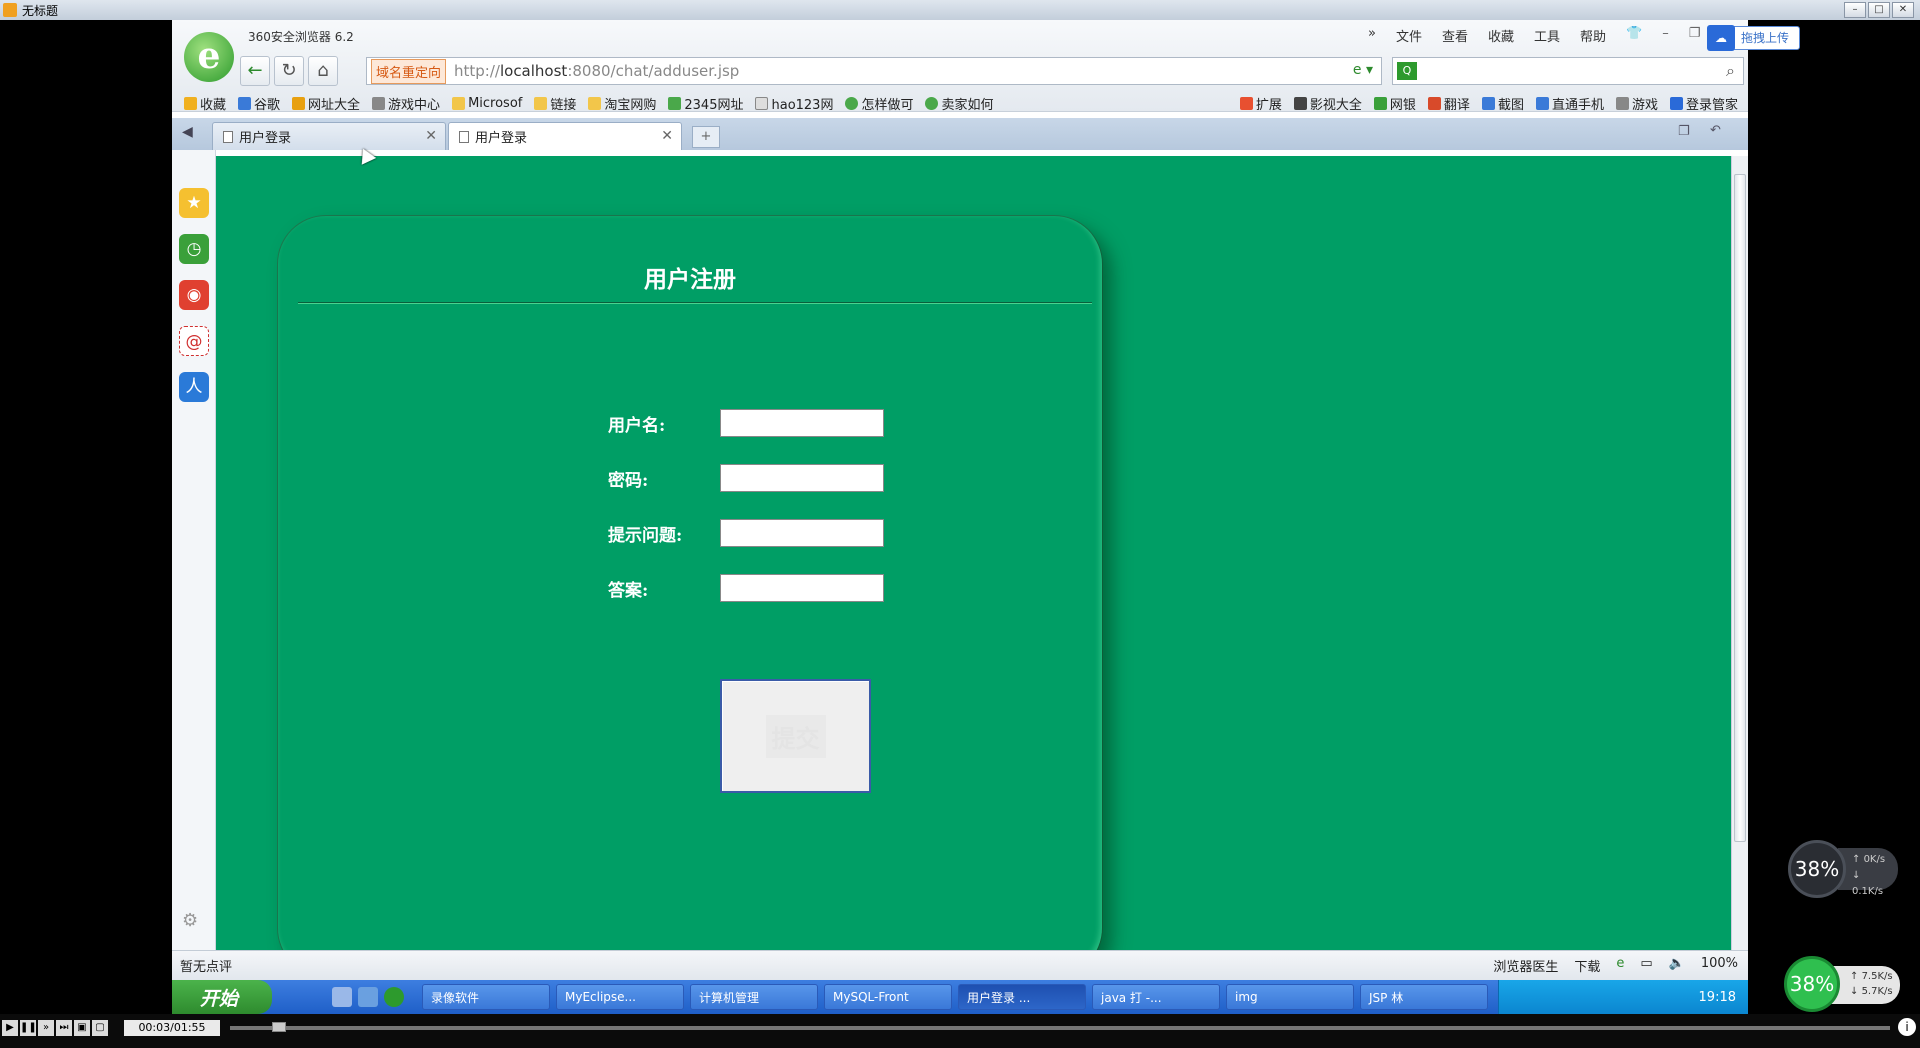  What do you see at coordinates (82, 1028) in the screenshot?
I see `fit-icon: ▣` at bounding box center [82, 1028].